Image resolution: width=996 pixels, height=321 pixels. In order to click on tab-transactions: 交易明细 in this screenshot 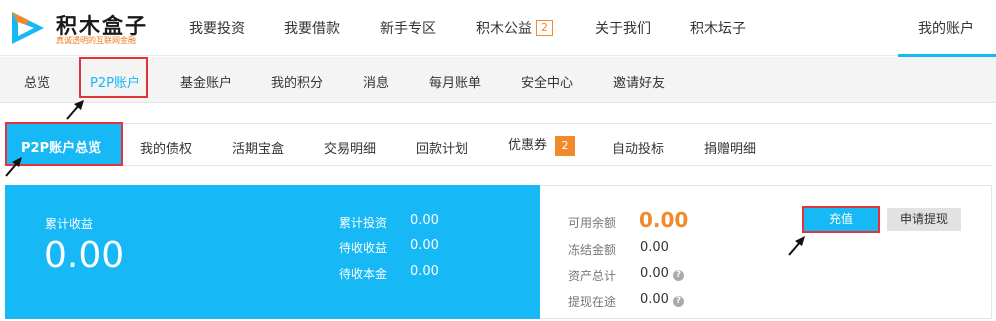, I will do `click(350, 147)`.